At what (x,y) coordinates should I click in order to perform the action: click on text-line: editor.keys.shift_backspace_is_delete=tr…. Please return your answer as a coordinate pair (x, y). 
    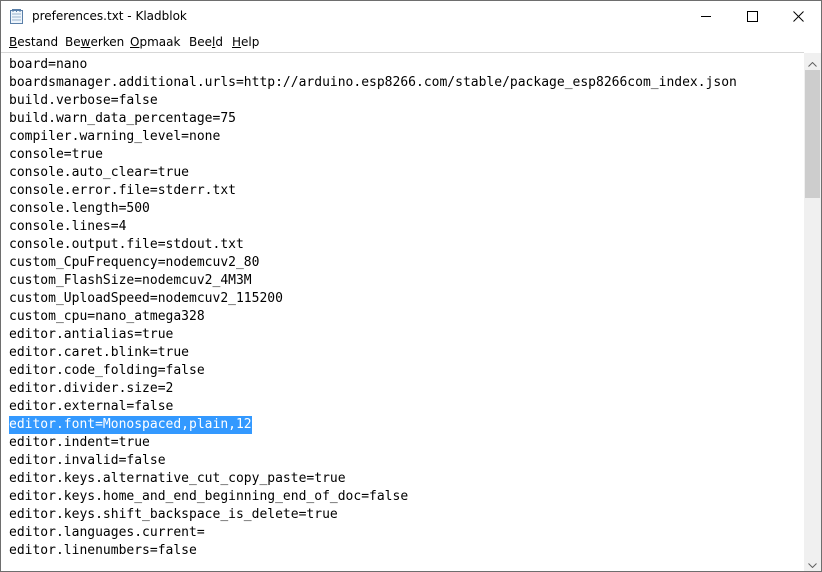
    Looking at the image, I should click on (373, 515).